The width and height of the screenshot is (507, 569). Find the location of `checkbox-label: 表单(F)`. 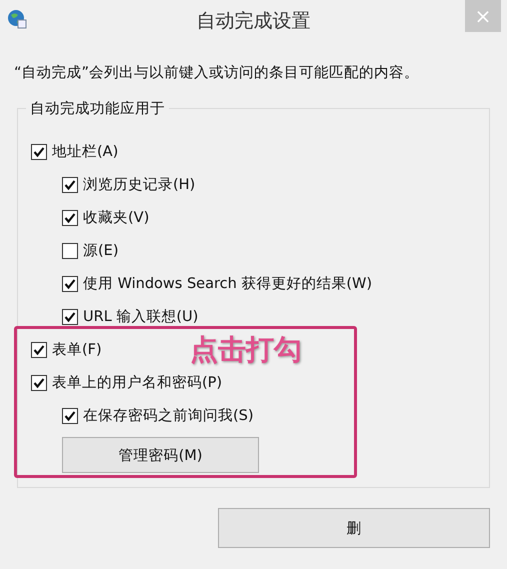

checkbox-label: 表单(F) is located at coordinates (77, 350).